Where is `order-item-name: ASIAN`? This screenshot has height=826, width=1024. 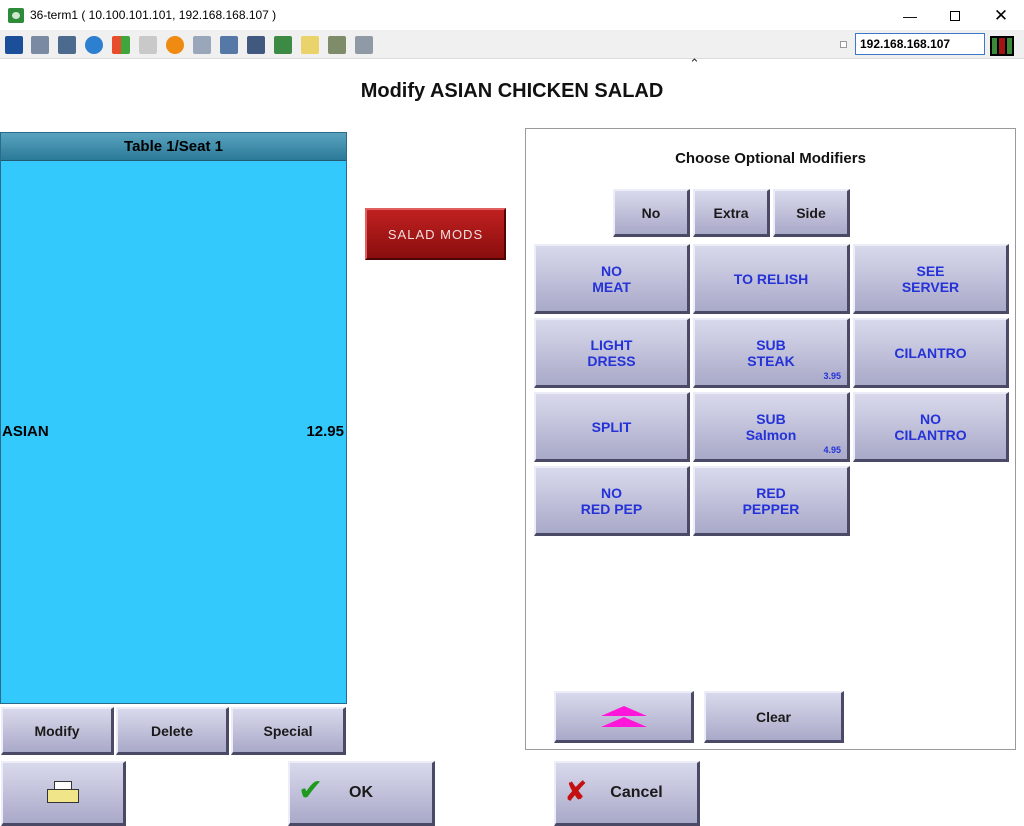
order-item-name: ASIAN is located at coordinates (25, 431).